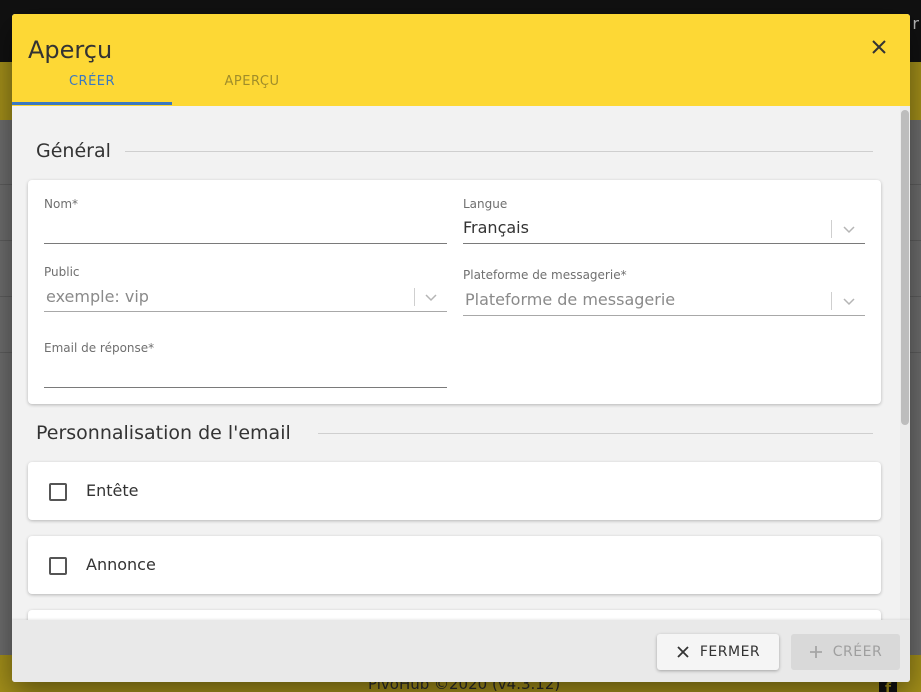 This screenshot has height=692, width=921. I want to click on dialog-title: Aperçu, so click(70, 50).